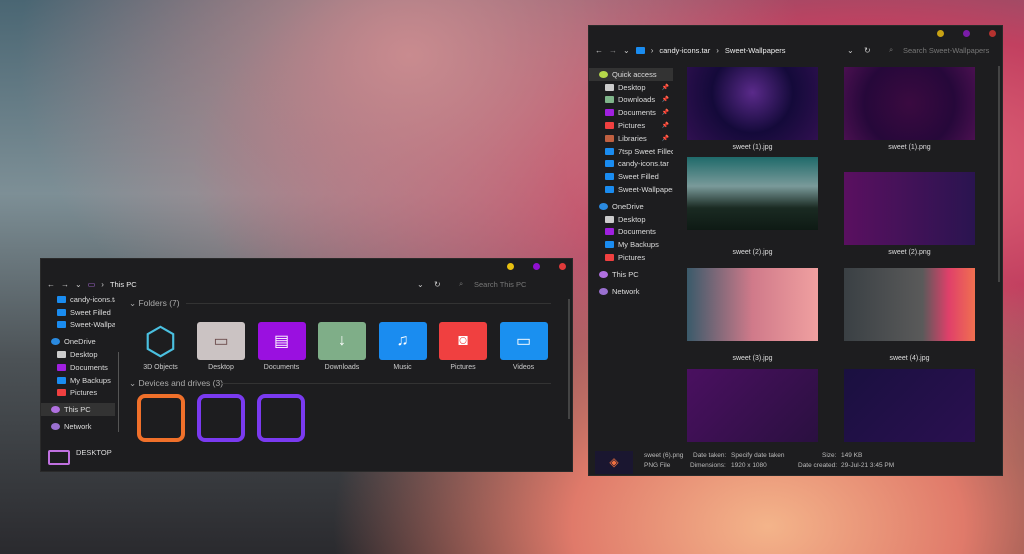 This screenshot has width=1024, height=554. I want to click on breadcrumb-item: candy-icons.tar, so click(684, 50).